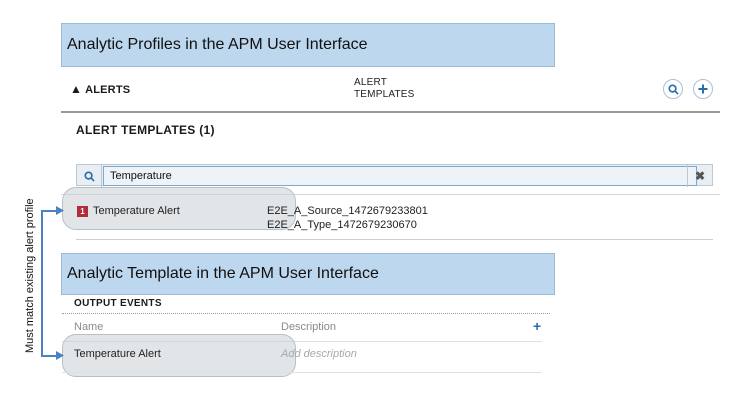 Image resolution: width=733 pixels, height=408 pixels. What do you see at coordinates (89, 327) in the screenshot?
I see `column-name-header: Name` at bounding box center [89, 327].